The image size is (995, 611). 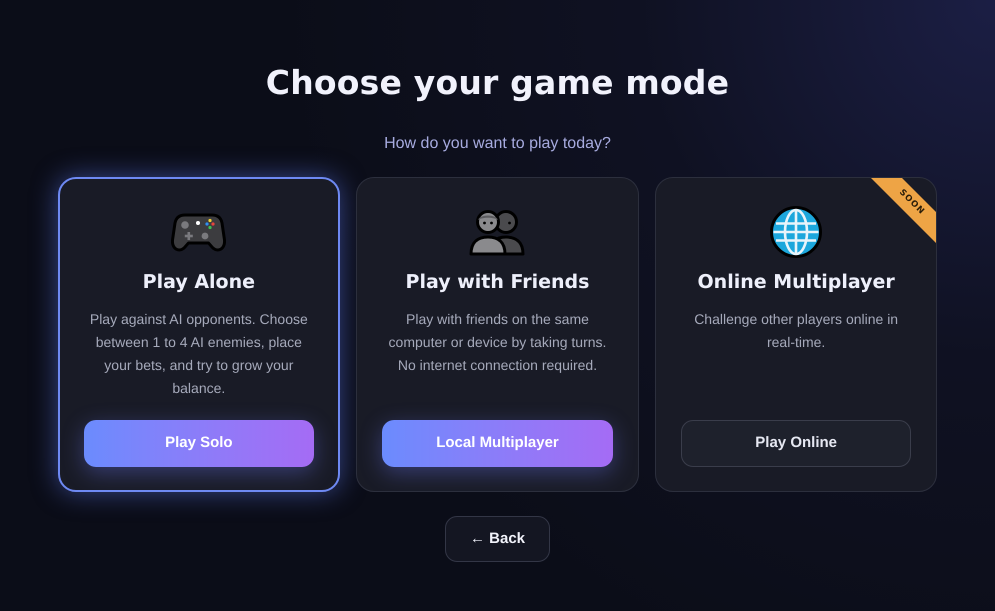 What do you see at coordinates (497, 144) in the screenshot?
I see `subtitle: How do you want to play today?` at bounding box center [497, 144].